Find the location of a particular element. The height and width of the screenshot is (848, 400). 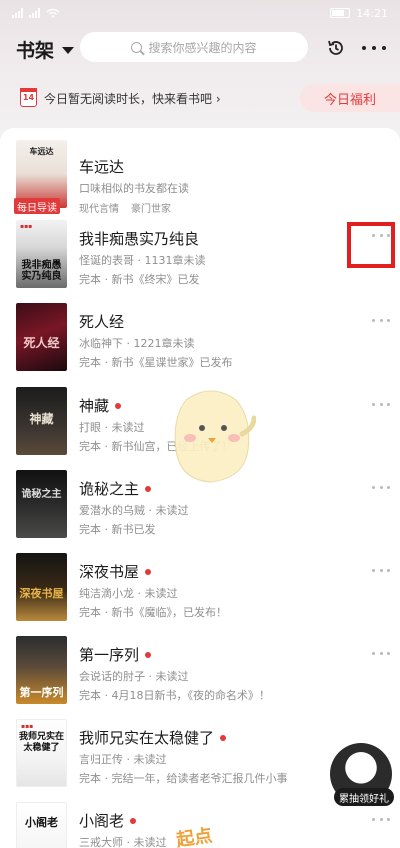

book-cover: ▪▪▪ 我非痴愚 实乃纯良 is located at coordinates (41, 254).